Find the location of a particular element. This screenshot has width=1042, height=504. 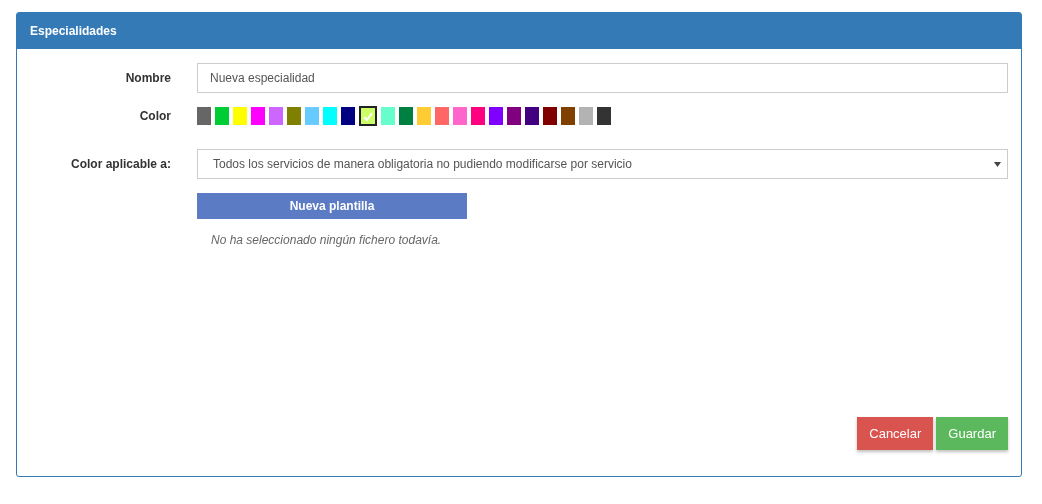

caret-icon is located at coordinates (997, 164).